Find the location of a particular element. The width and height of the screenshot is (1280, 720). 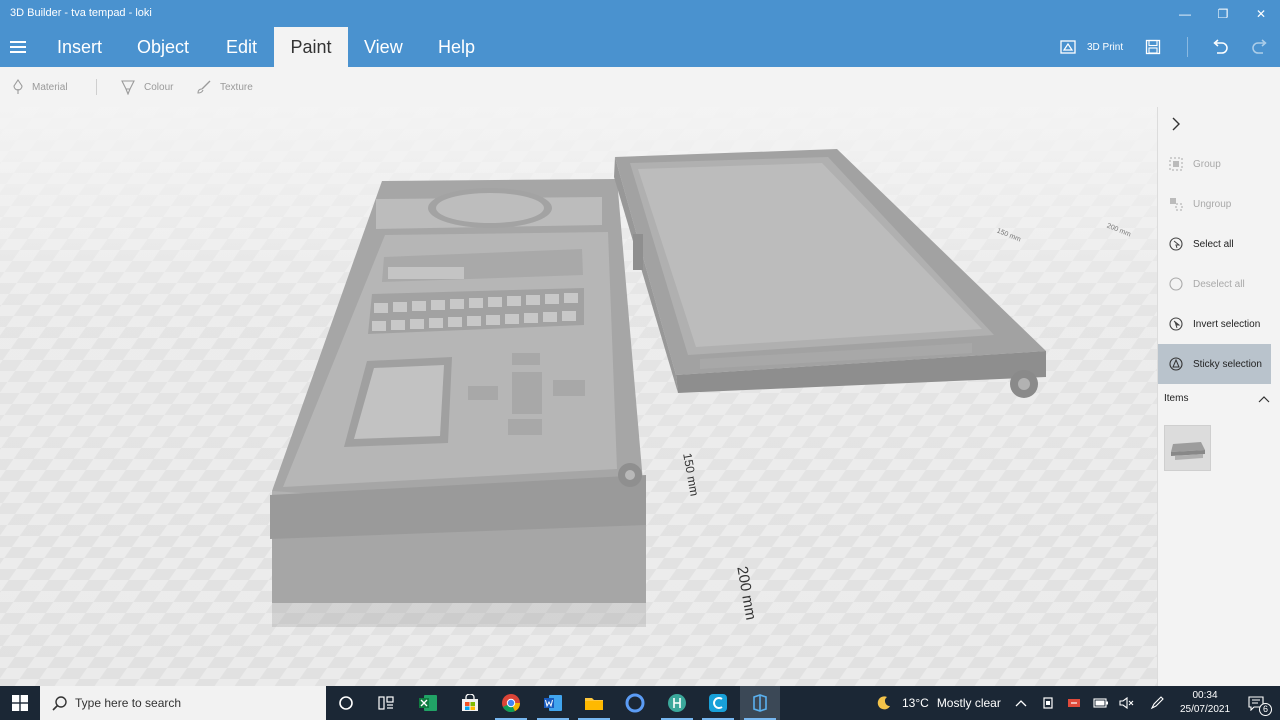

menu-divider is located at coordinates (1187, 47).